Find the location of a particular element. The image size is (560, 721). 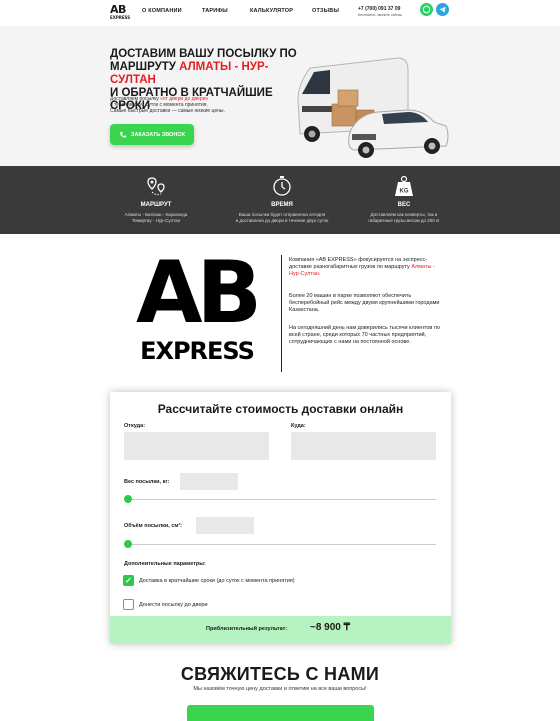

door-delivery-label: Донести посылку до двери is located at coordinates (173, 605).